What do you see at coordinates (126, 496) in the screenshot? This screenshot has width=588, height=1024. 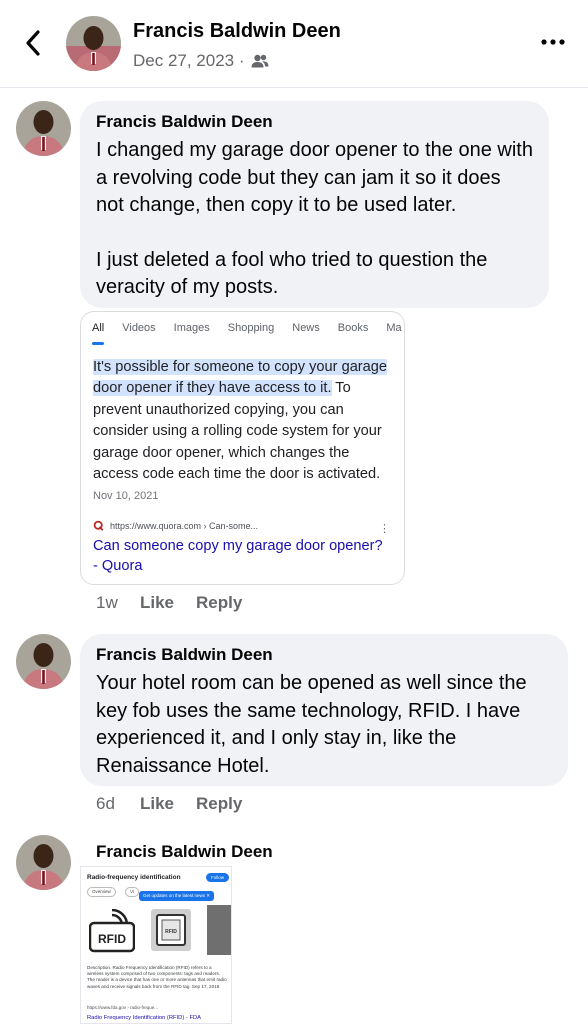 I see `snippet-date: Nov 10, 2021` at bounding box center [126, 496].